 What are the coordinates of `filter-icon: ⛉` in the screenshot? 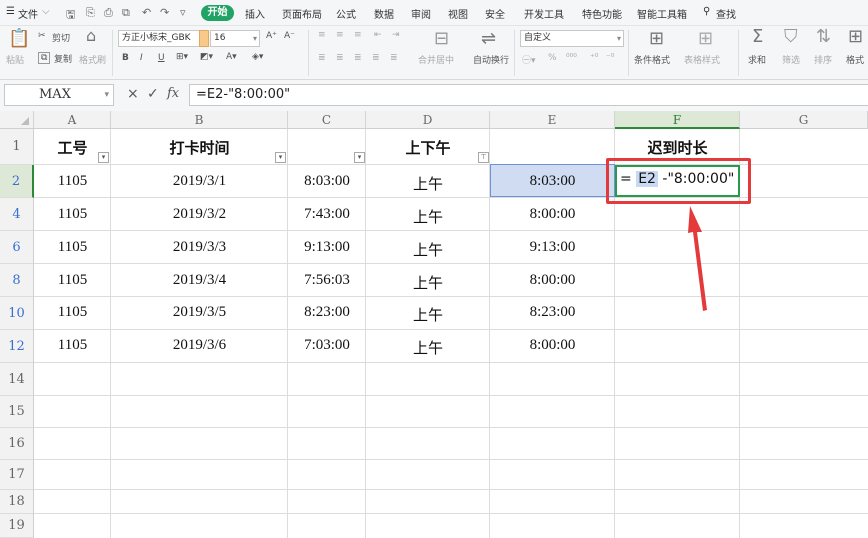 It's located at (791, 36).